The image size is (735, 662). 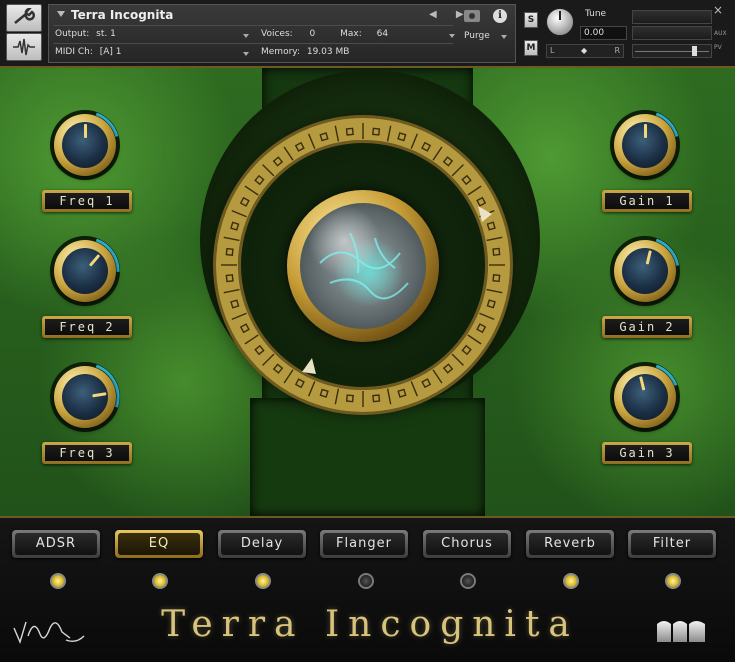 I want to click on output-value: st. 1, so click(x=106, y=34).